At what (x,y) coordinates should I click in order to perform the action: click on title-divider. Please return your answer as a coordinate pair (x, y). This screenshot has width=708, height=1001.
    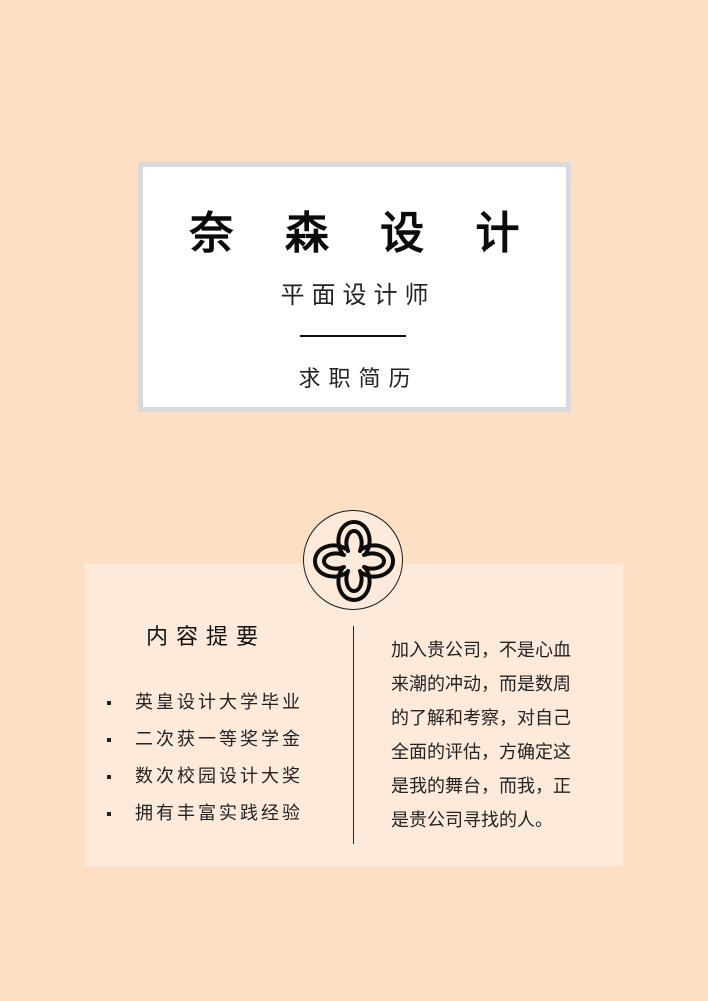
    Looking at the image, I should click on (353, 336).